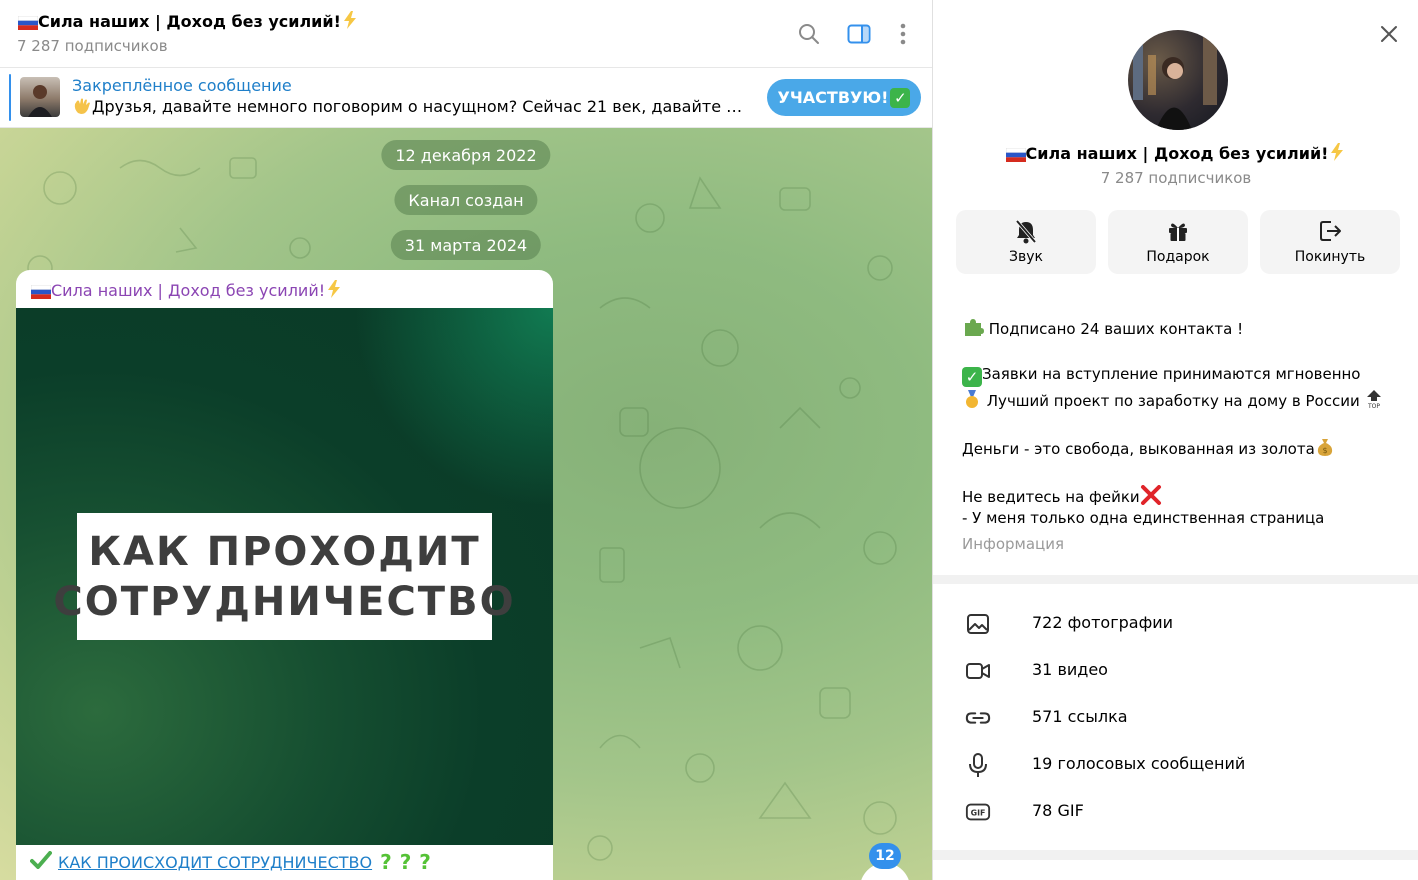 Image resolution: width=1418 pixels, height=880 pixels. I want to click on profile-name-text: Сила наших | Доход без усилий!, so click(1177, 153).